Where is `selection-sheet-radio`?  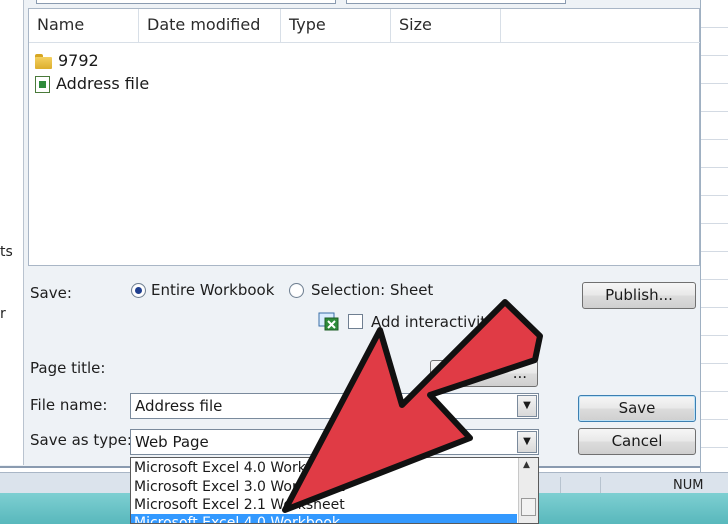
selection-sheet-radio is located at coordinates (296, 290).